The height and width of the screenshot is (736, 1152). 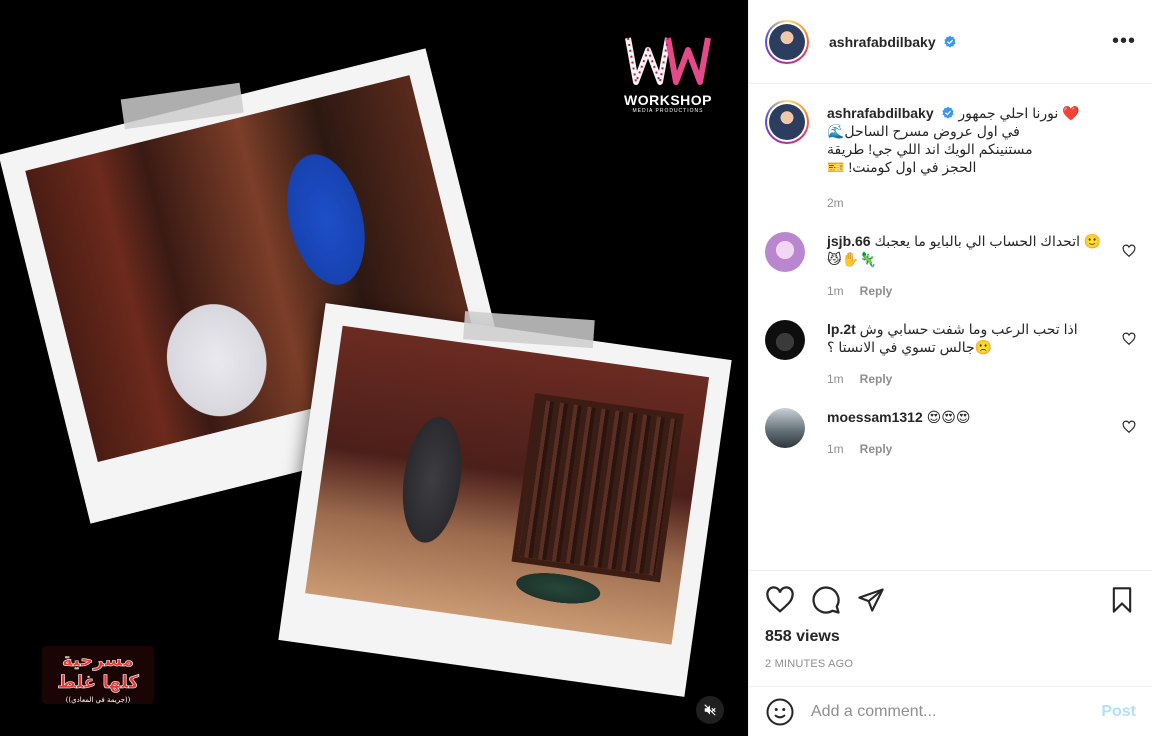 I want to click on mute-icon, so click(x=710, y=710).